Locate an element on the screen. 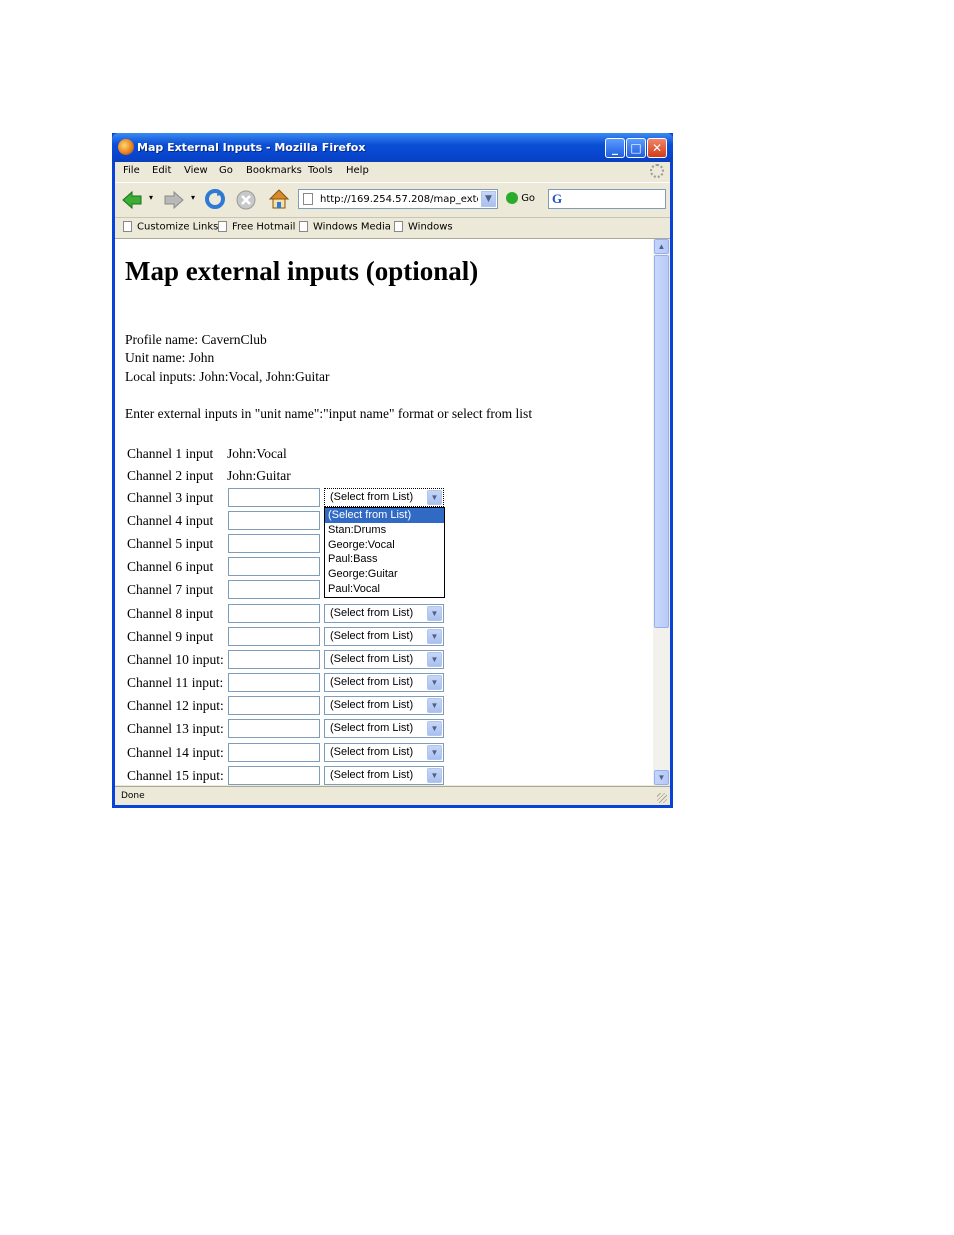  bookmark-customize-links: Customize Links is located at coordinates (170, 227).